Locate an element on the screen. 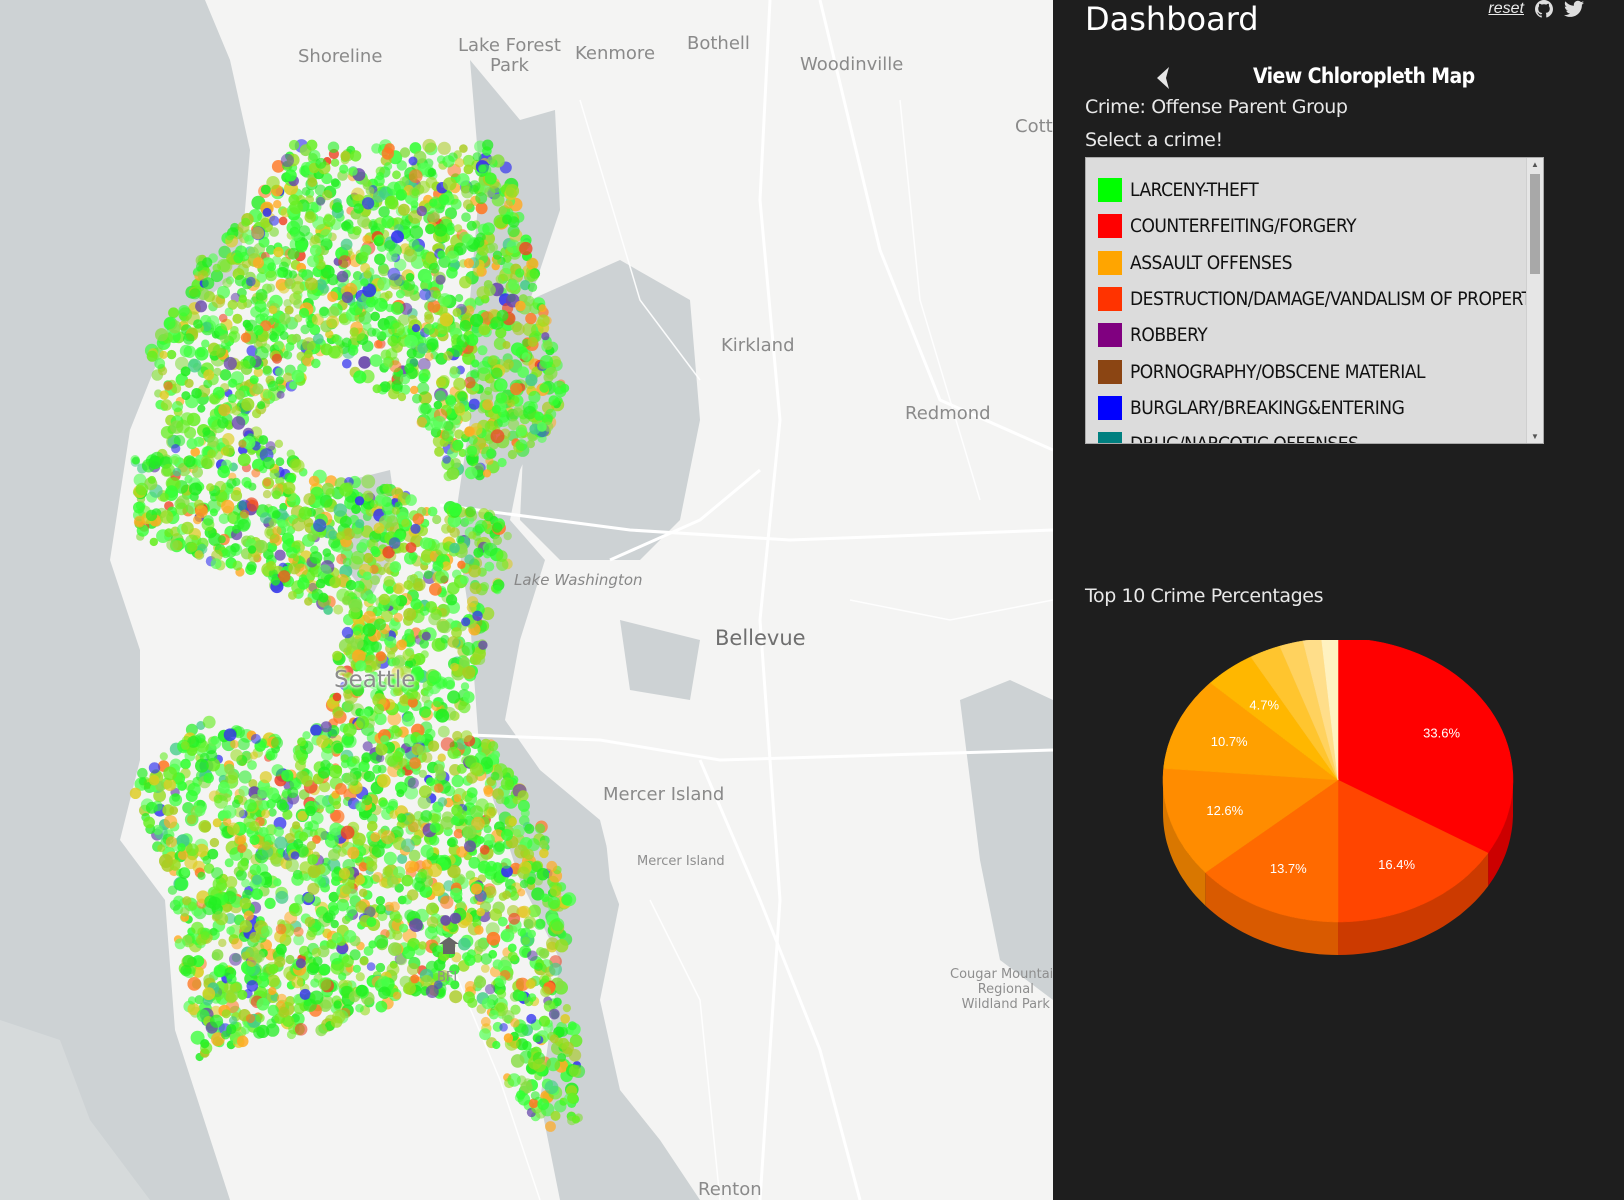 This screenshot has height=1200, width=1624. crime-option: ROBBERY is located at coordinates (1320, 335).